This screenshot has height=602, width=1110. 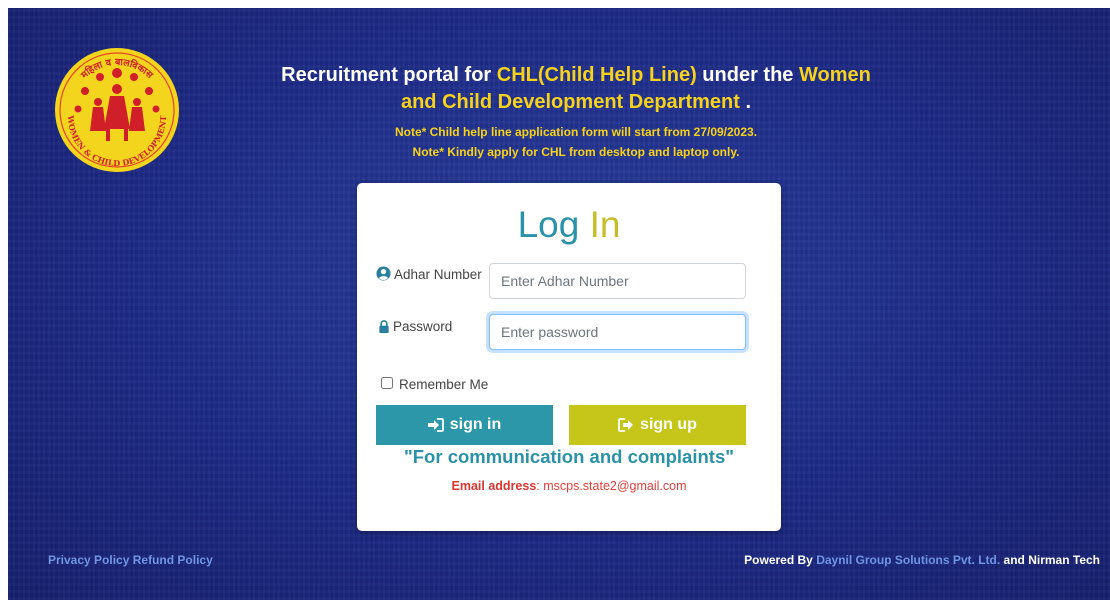 What do you see at coordinates (383, 273) in the screenshot?
I see `user-circle-icon` at bounding box center [383, 273].